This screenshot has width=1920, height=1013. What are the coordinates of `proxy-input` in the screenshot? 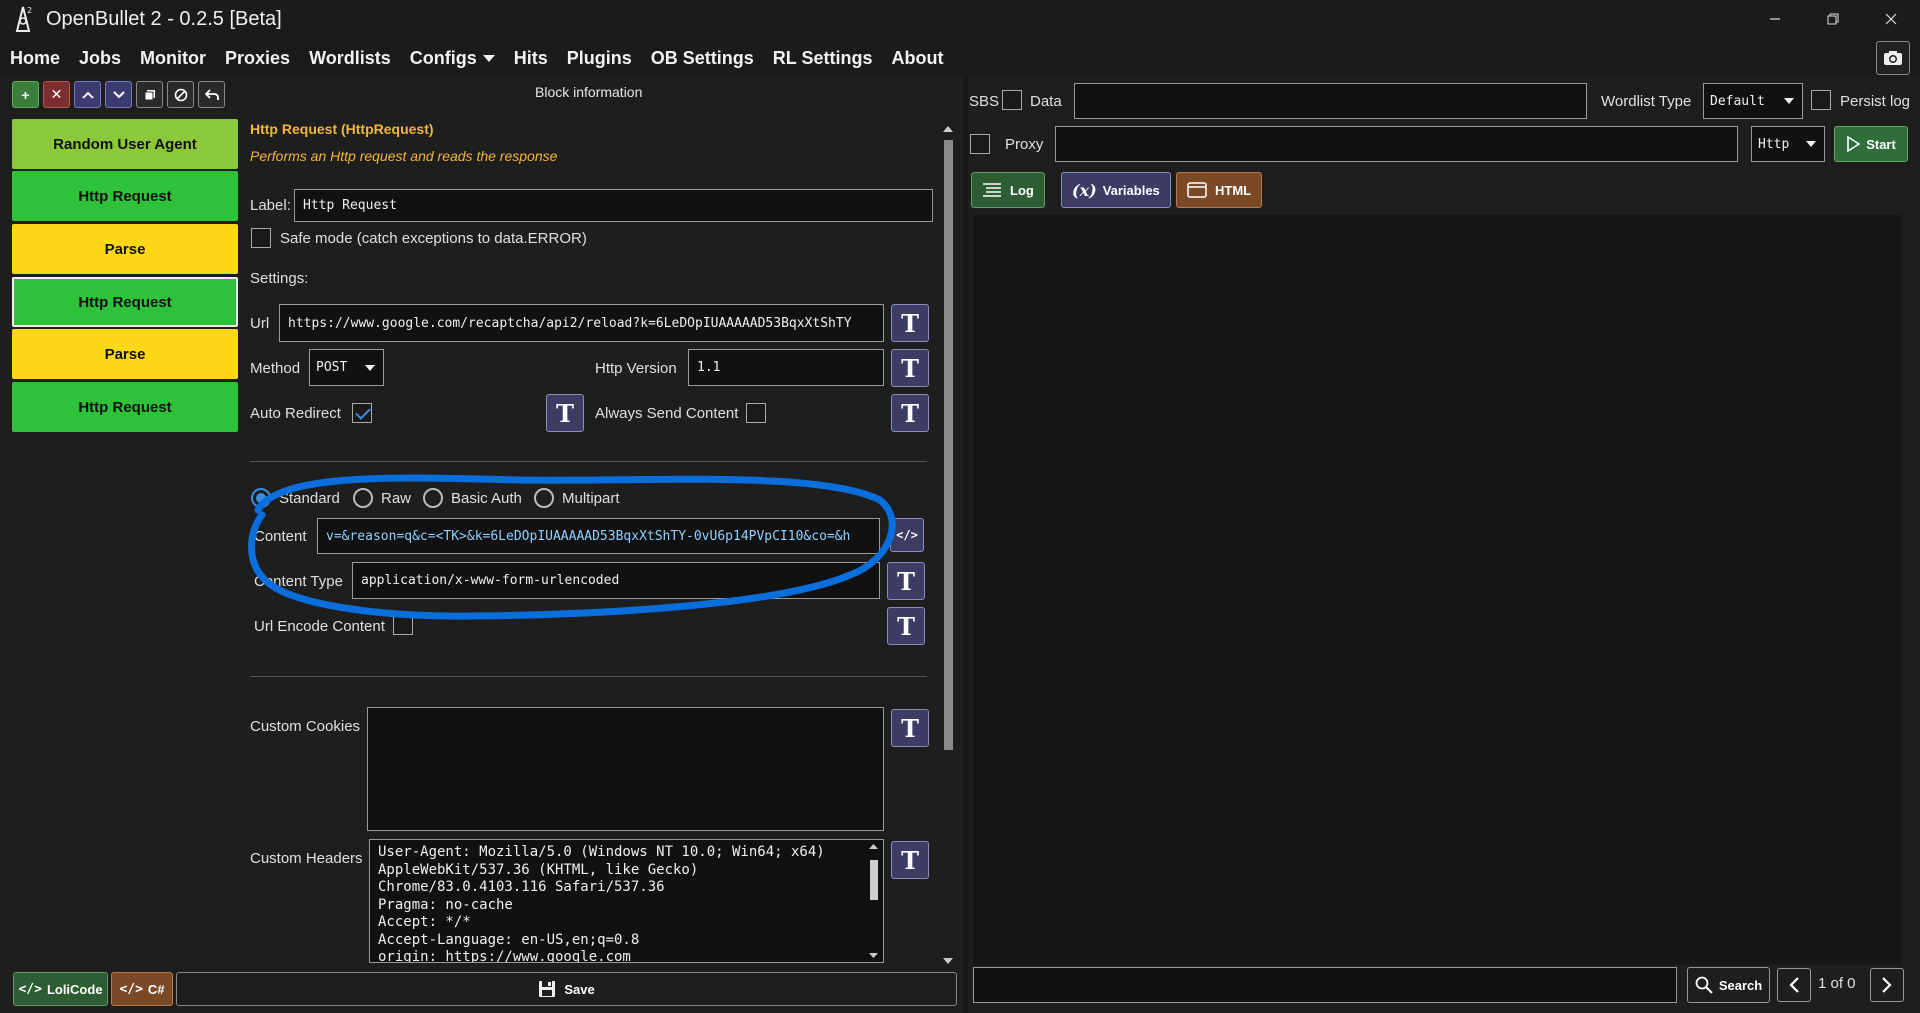 It's located at (1396, 144).